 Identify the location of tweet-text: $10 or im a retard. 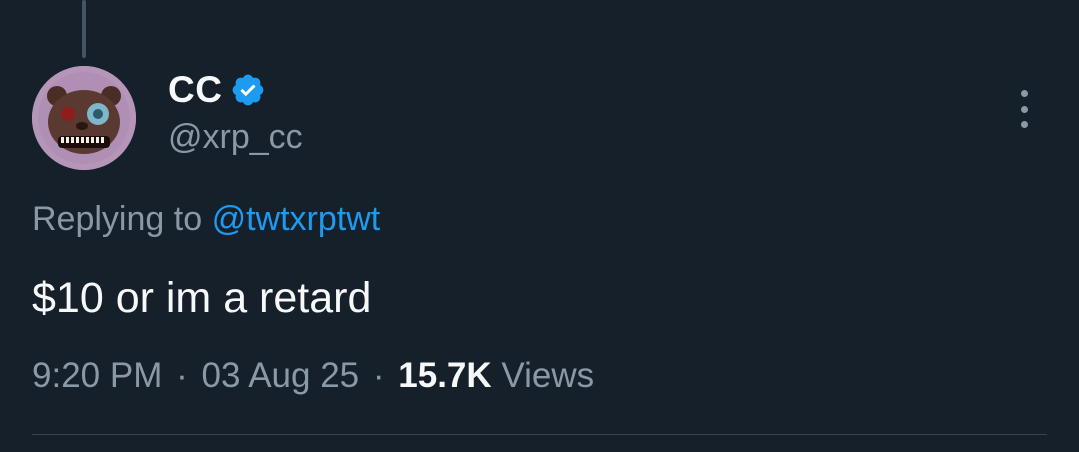
(202, 298).